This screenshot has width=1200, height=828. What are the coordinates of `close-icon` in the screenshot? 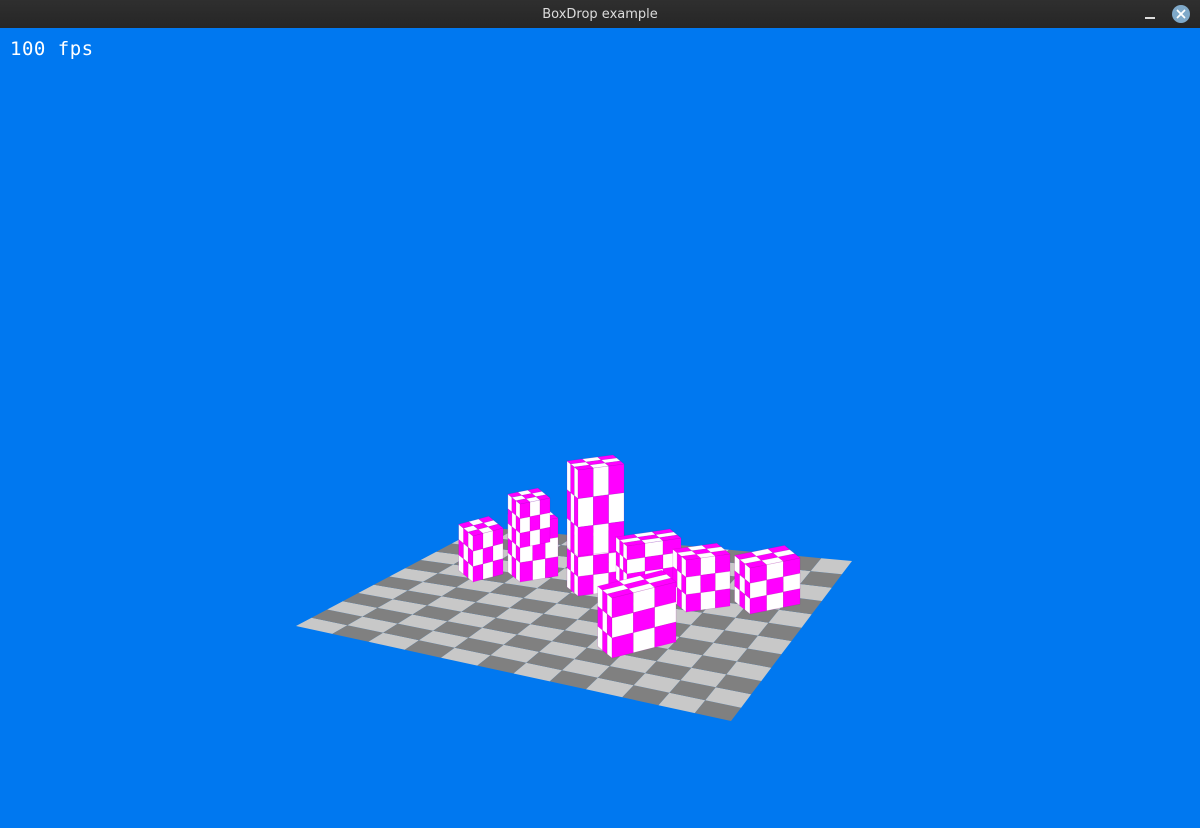 It's located at (1181, 14).